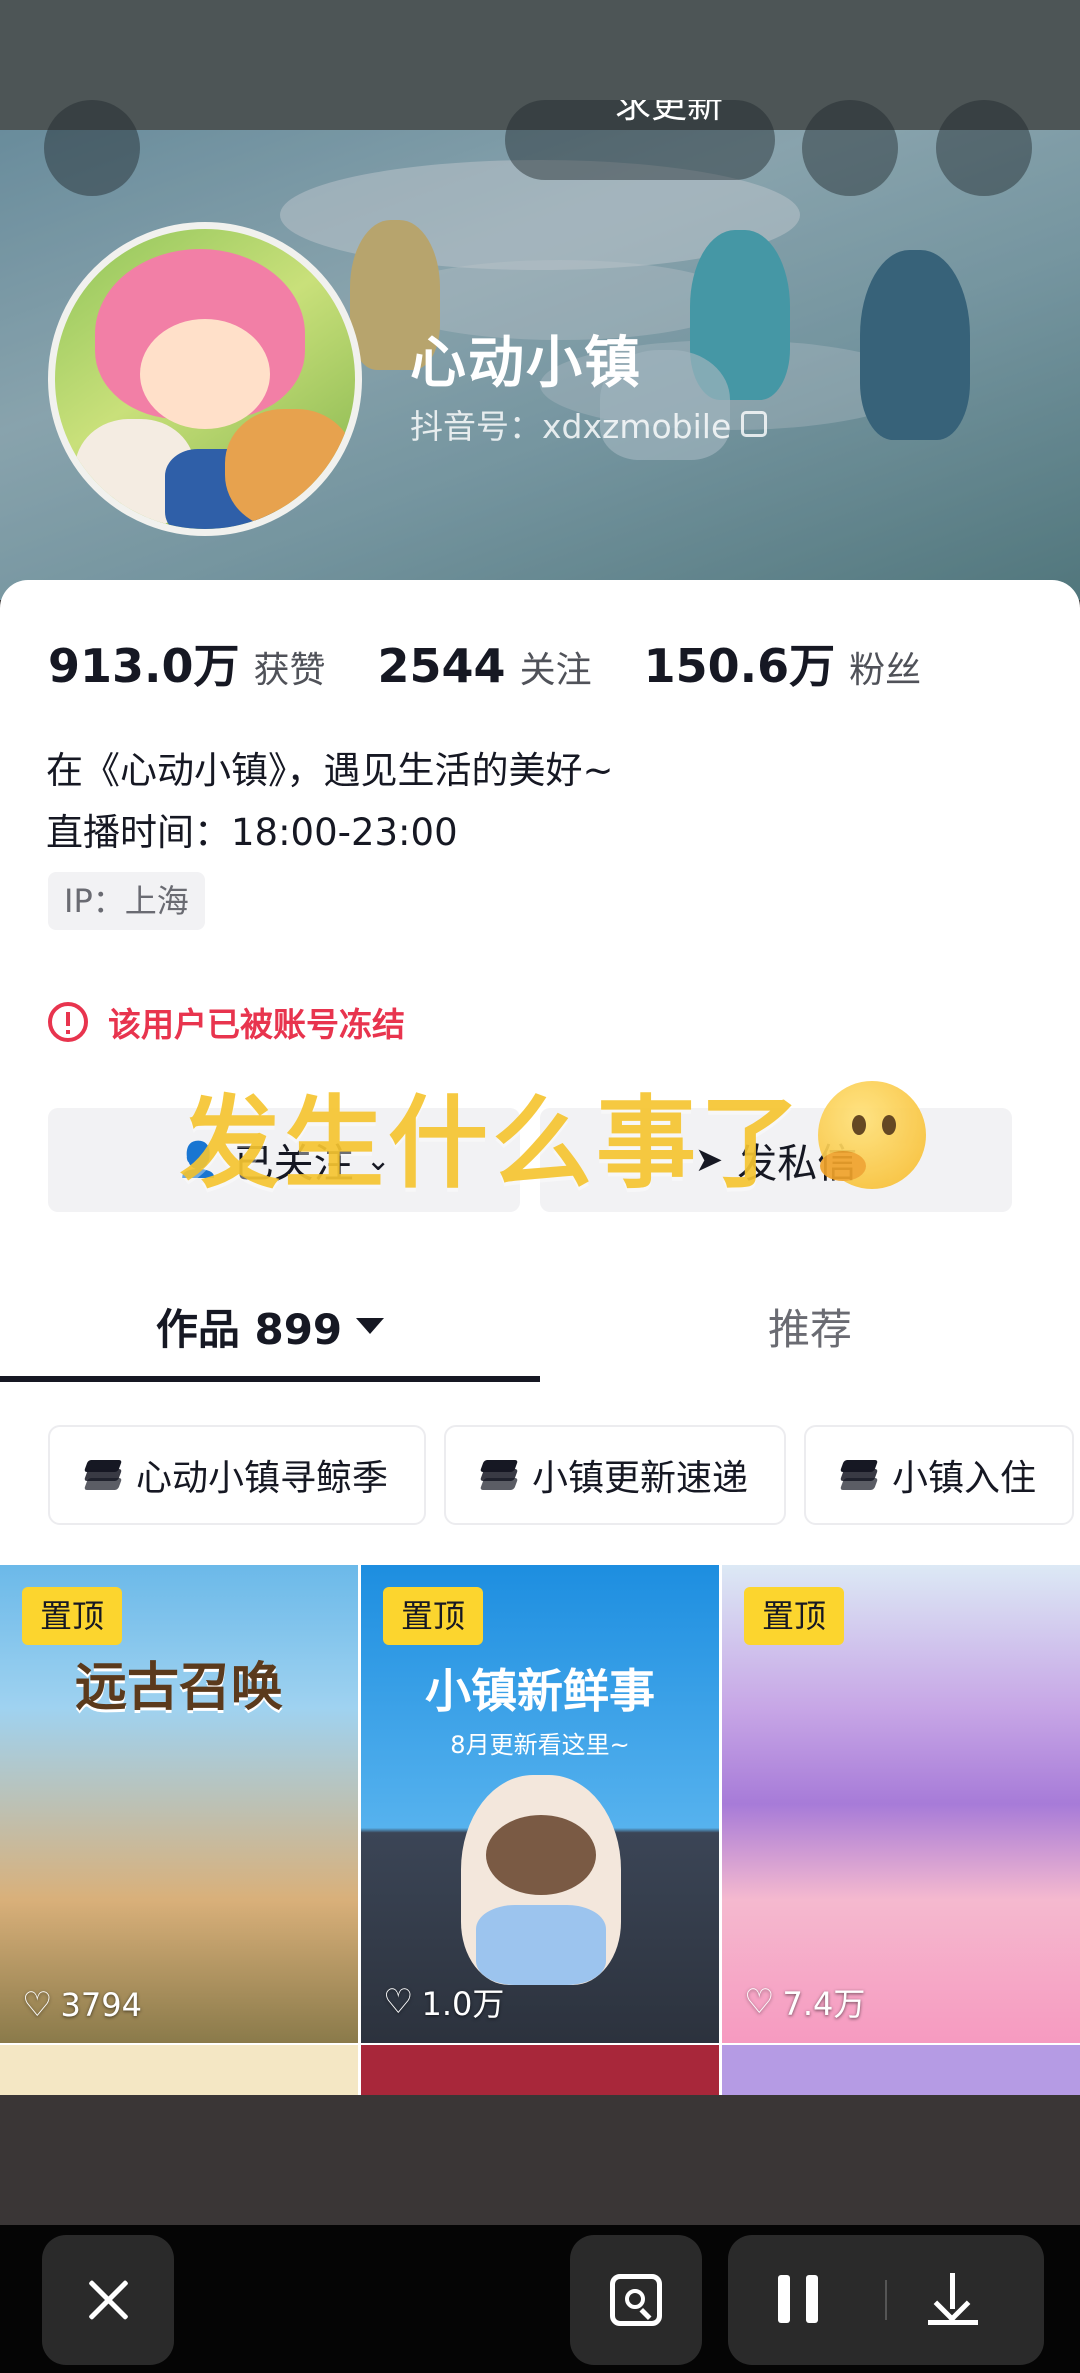 The width and height of the screenshot is (1080, 2373). What do you see at coordinates (669, 113) in the screenshot?
I see `update-request-label: 求更新` at bounding box center [669, 113].